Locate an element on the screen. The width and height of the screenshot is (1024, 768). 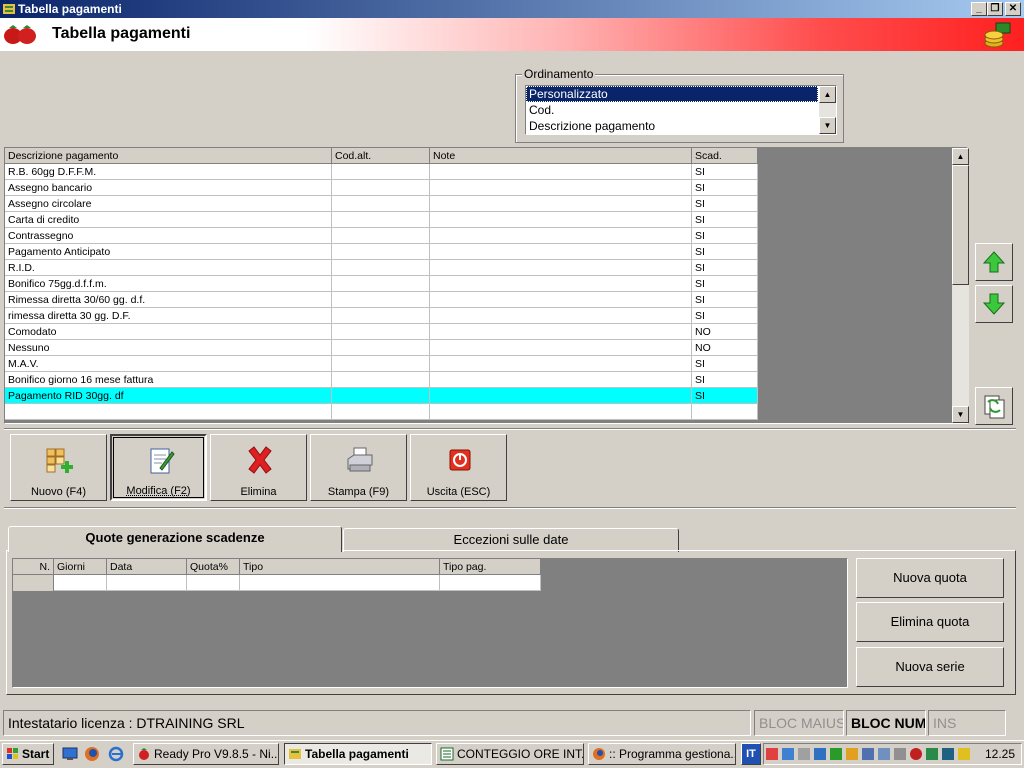
move-down-button is located at coordinates (994, 304).